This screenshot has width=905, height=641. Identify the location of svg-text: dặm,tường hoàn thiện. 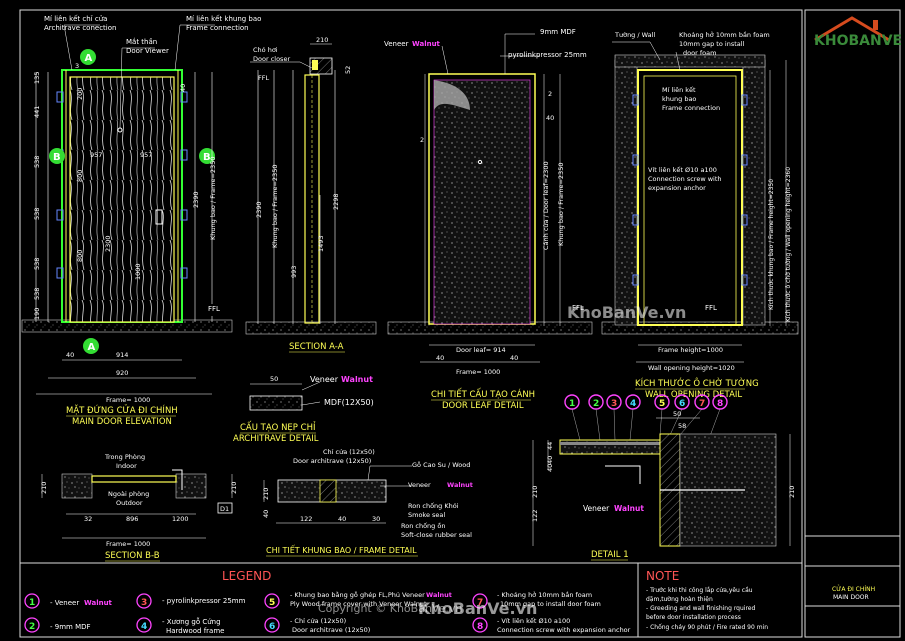
(679, 599).